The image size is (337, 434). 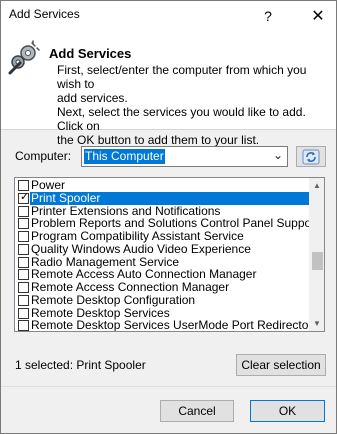 What do you see at coordinates (24, 57) in the screenshot?
I see `services-gear-icon` at bounding box center [24, 57].